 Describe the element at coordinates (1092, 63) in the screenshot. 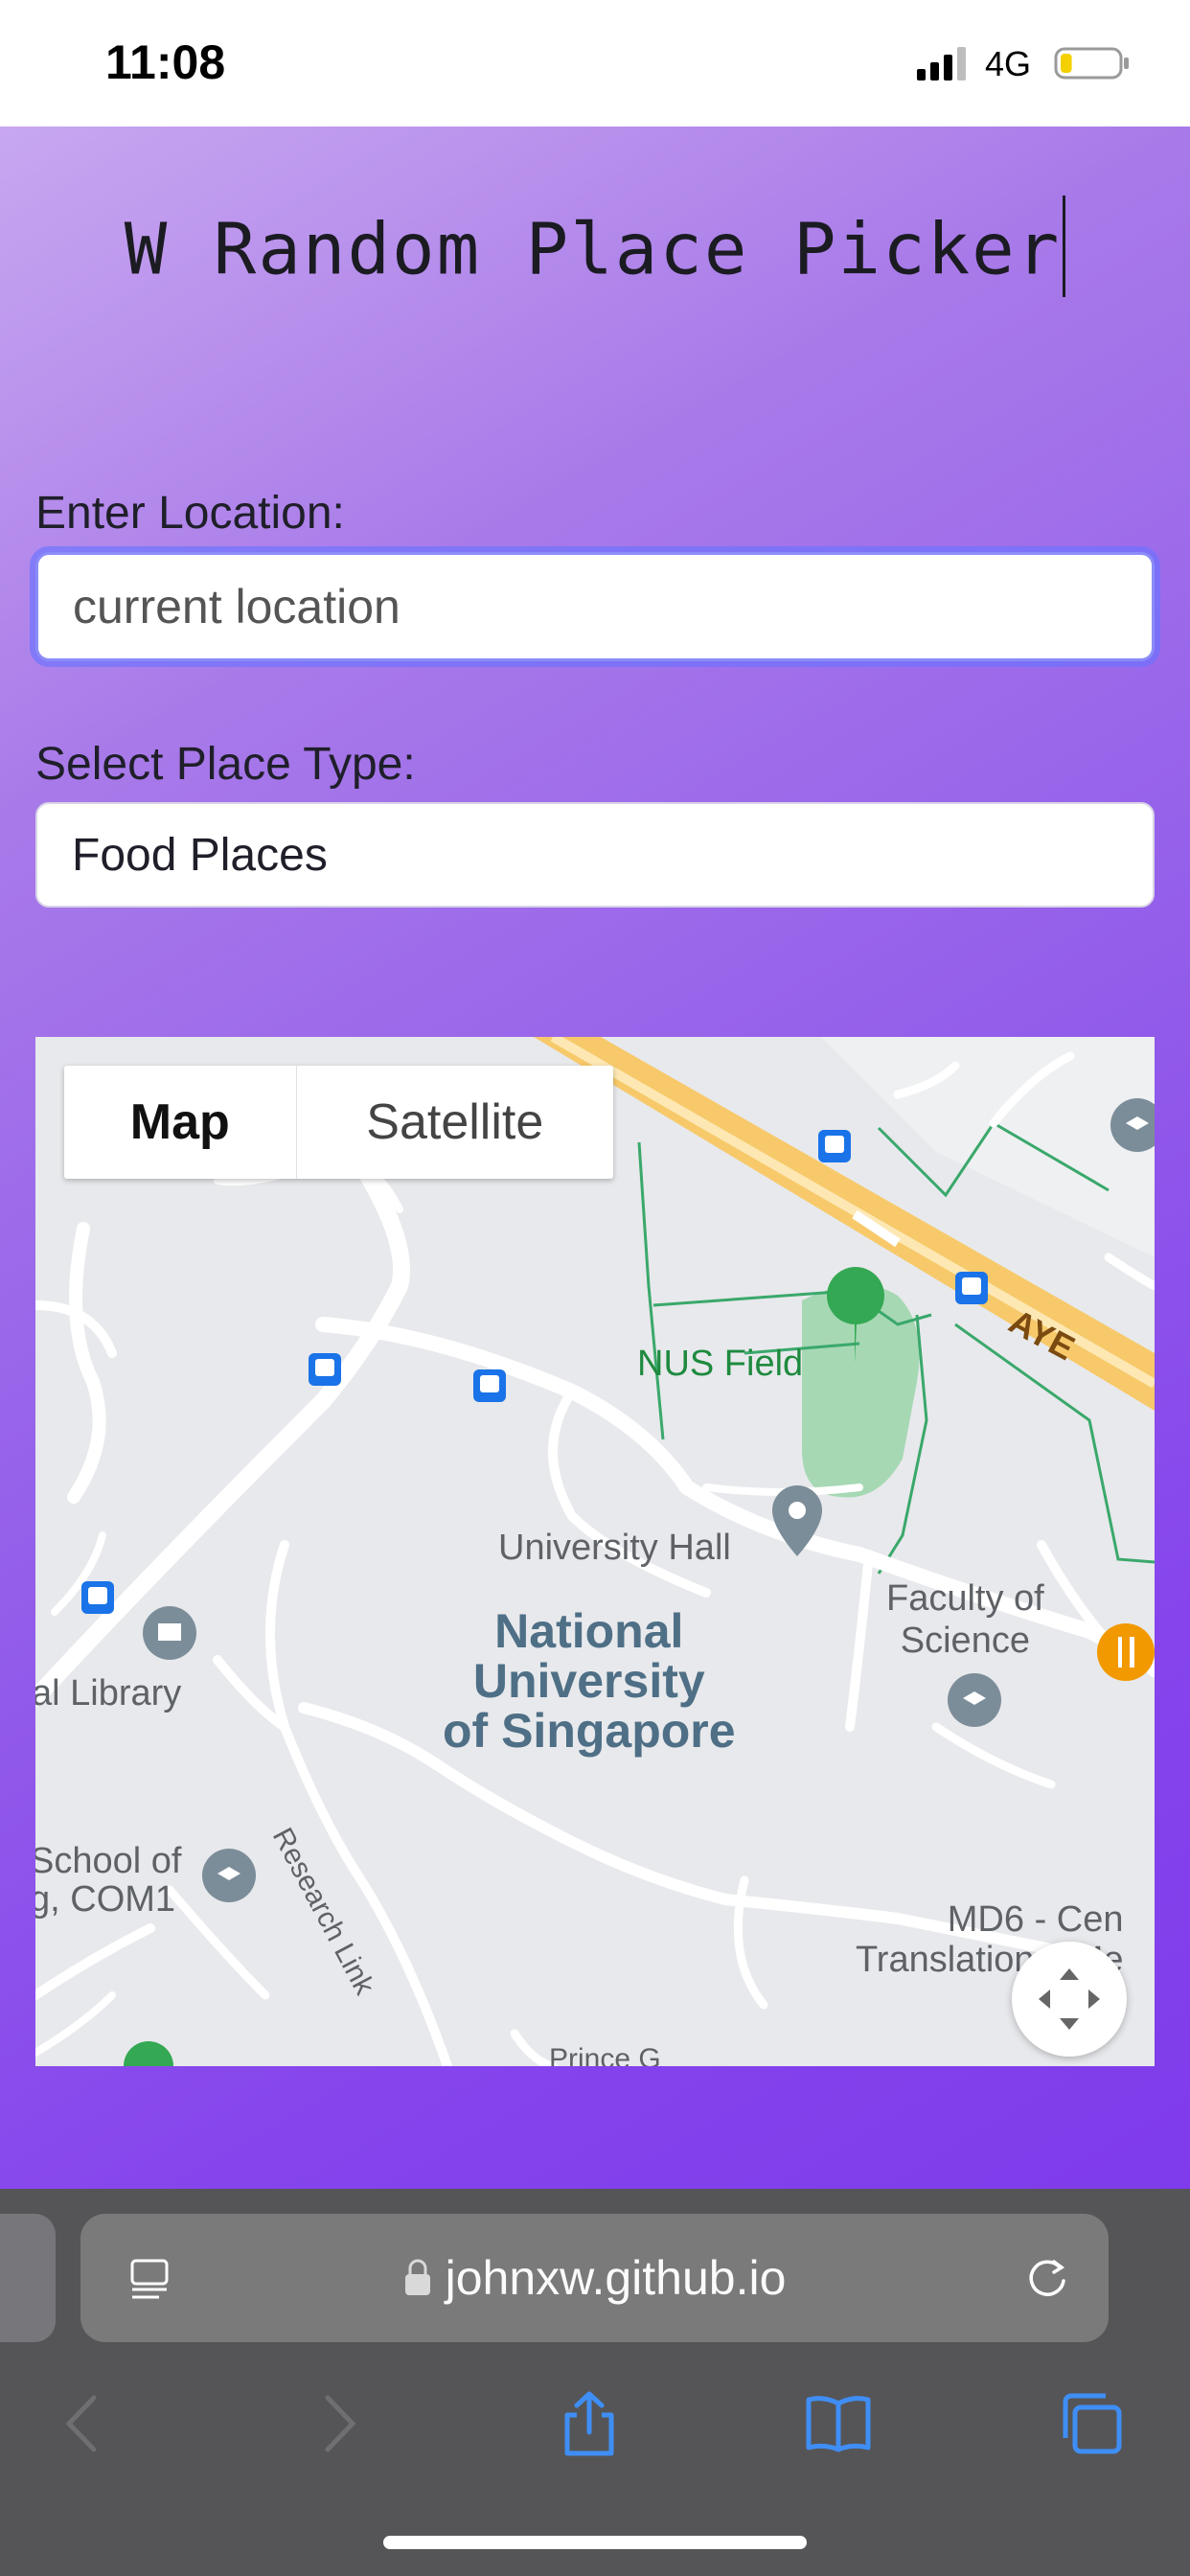

I see `battery-icon` at that location.